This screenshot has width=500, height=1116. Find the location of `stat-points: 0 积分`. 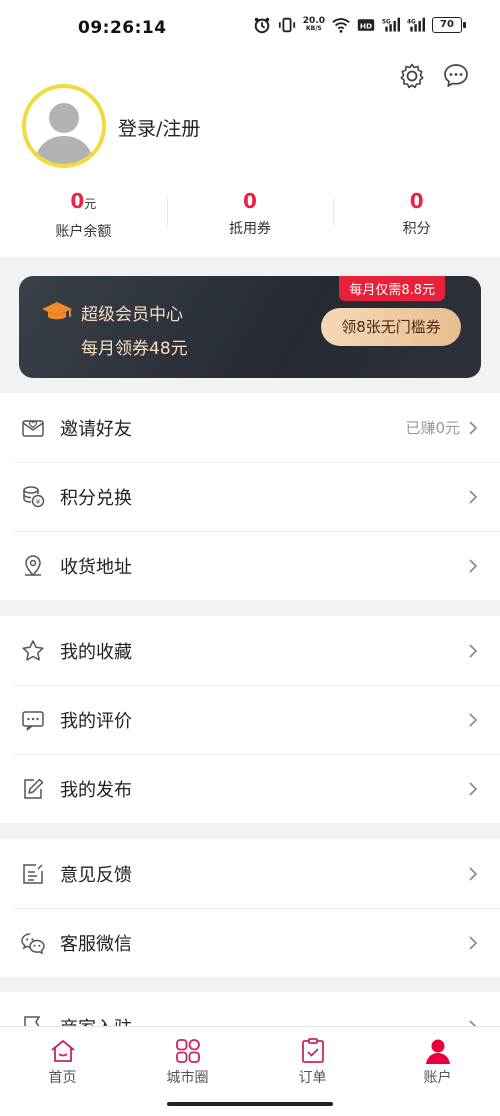

stat-points: 0 积分 is located at coordinates (416, 218).